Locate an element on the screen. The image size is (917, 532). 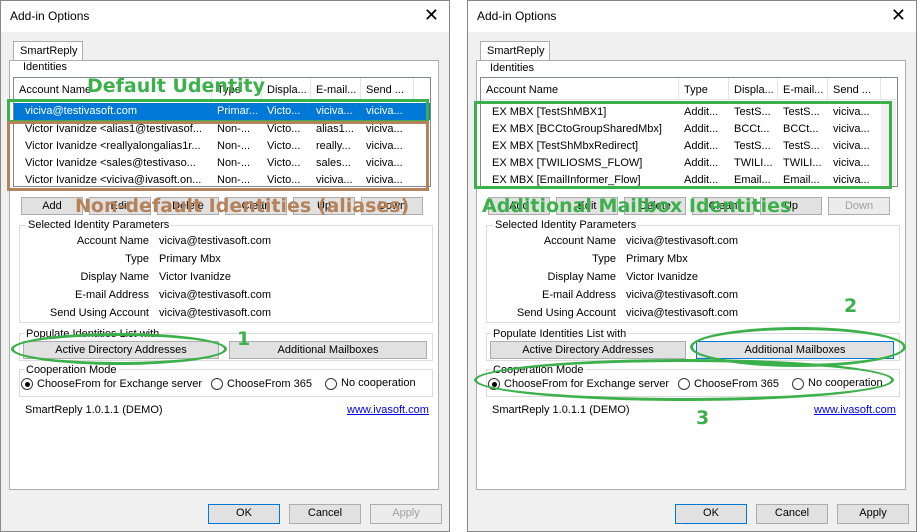
coop-radio-none is located at coordinates (331, 384).